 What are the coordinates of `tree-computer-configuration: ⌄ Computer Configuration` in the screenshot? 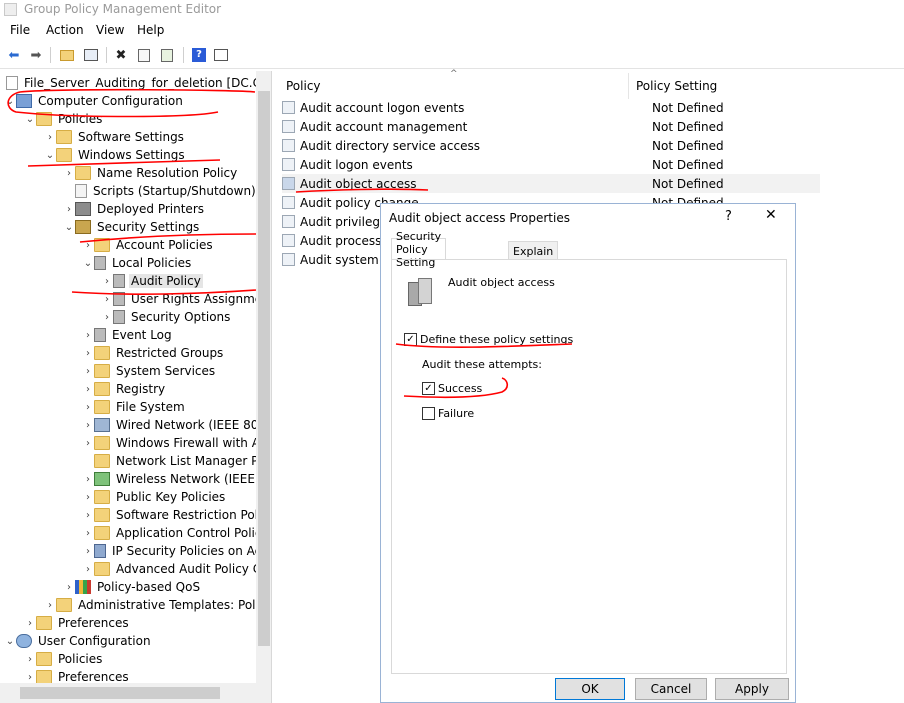 It's located at (94, 101).